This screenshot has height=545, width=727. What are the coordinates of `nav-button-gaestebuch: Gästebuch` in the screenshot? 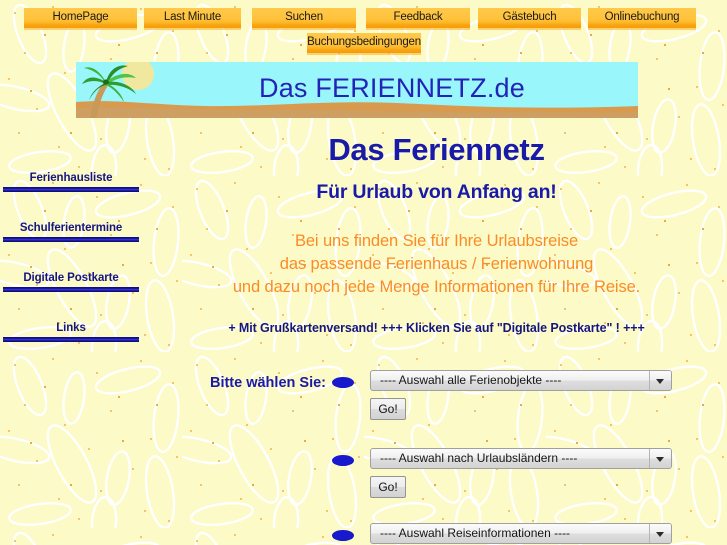 It's located at (529, 18).